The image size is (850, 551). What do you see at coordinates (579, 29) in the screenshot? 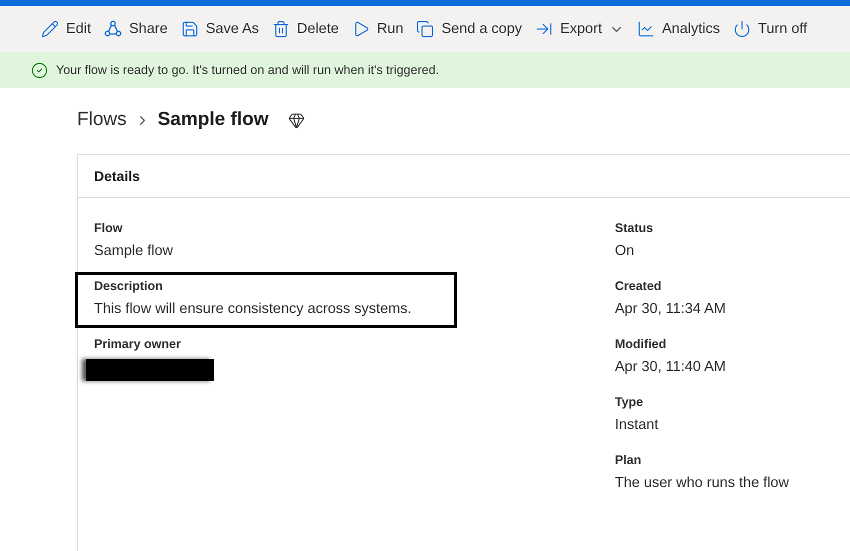
I see `toolbar-button: Export` at bounding box center [579, 29].